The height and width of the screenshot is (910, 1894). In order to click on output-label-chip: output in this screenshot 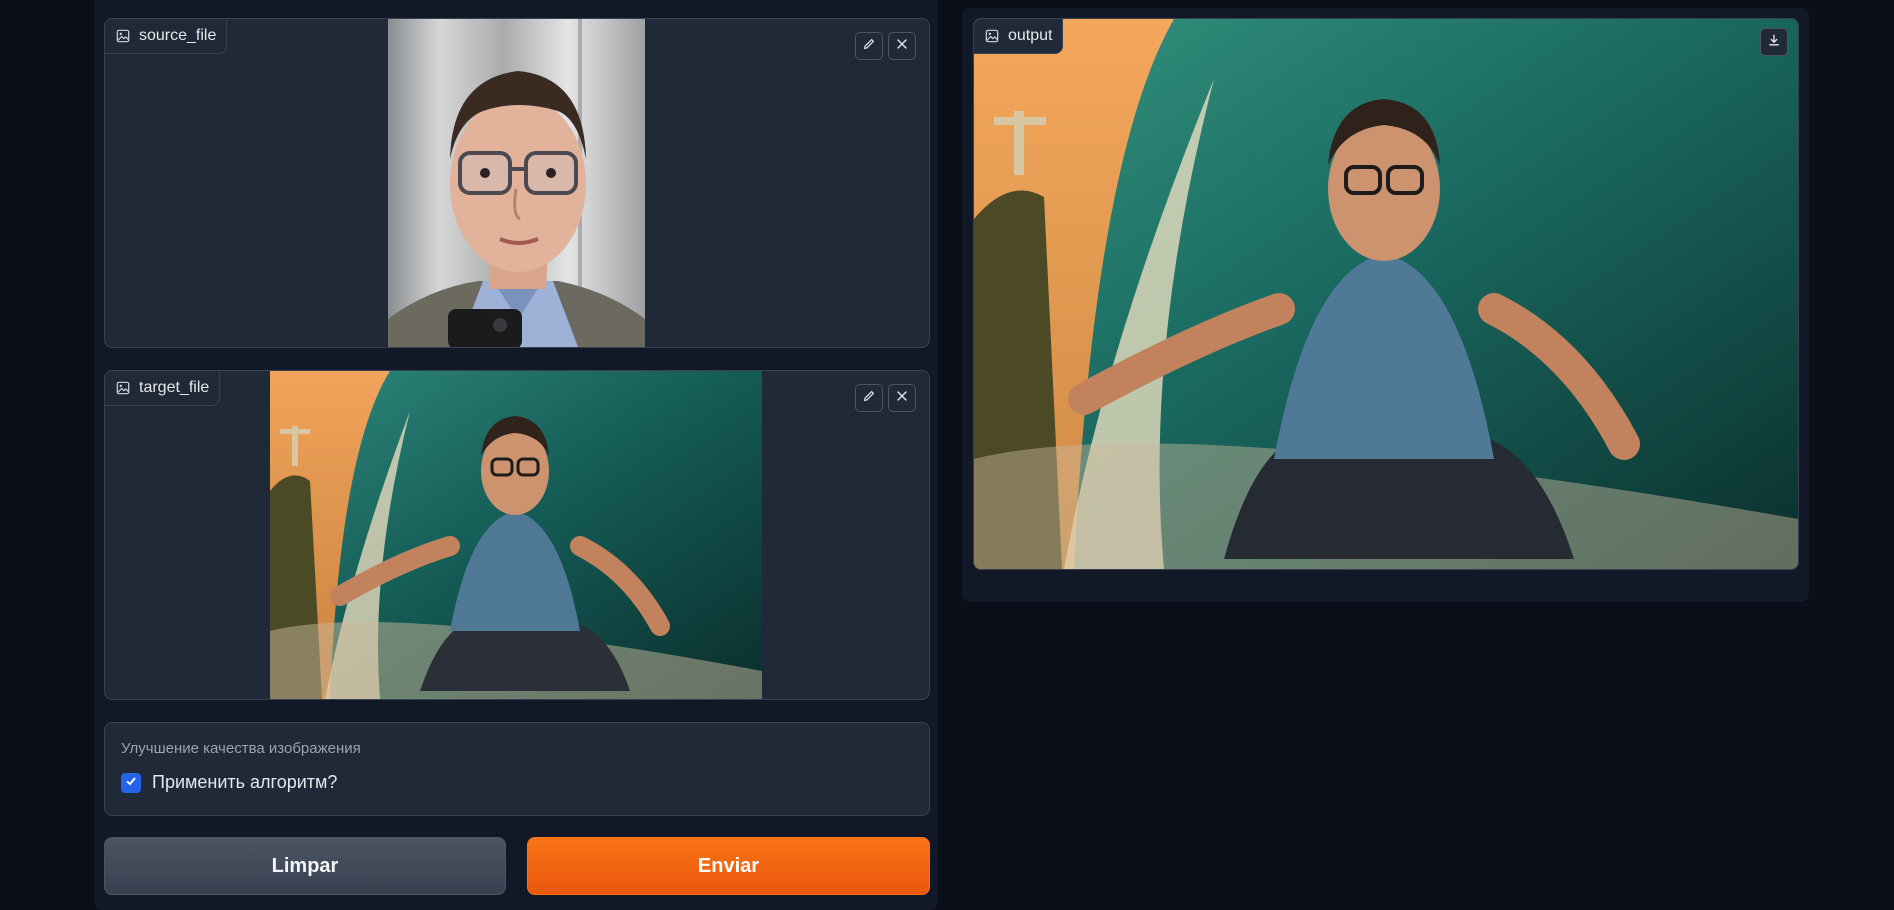, I will do `click(1019, 36)`.